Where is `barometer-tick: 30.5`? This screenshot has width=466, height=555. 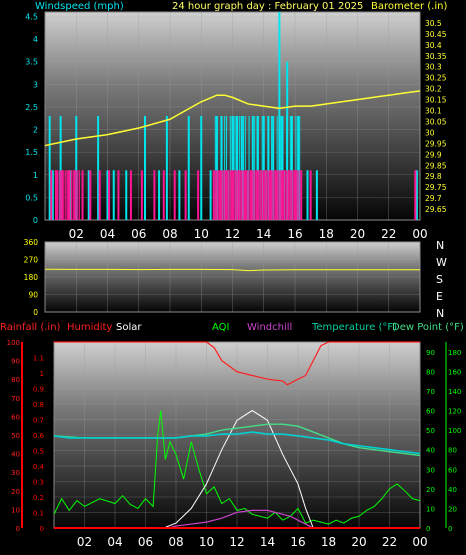
barometer-tick: 30.5 is located at coordinates (433, 23).